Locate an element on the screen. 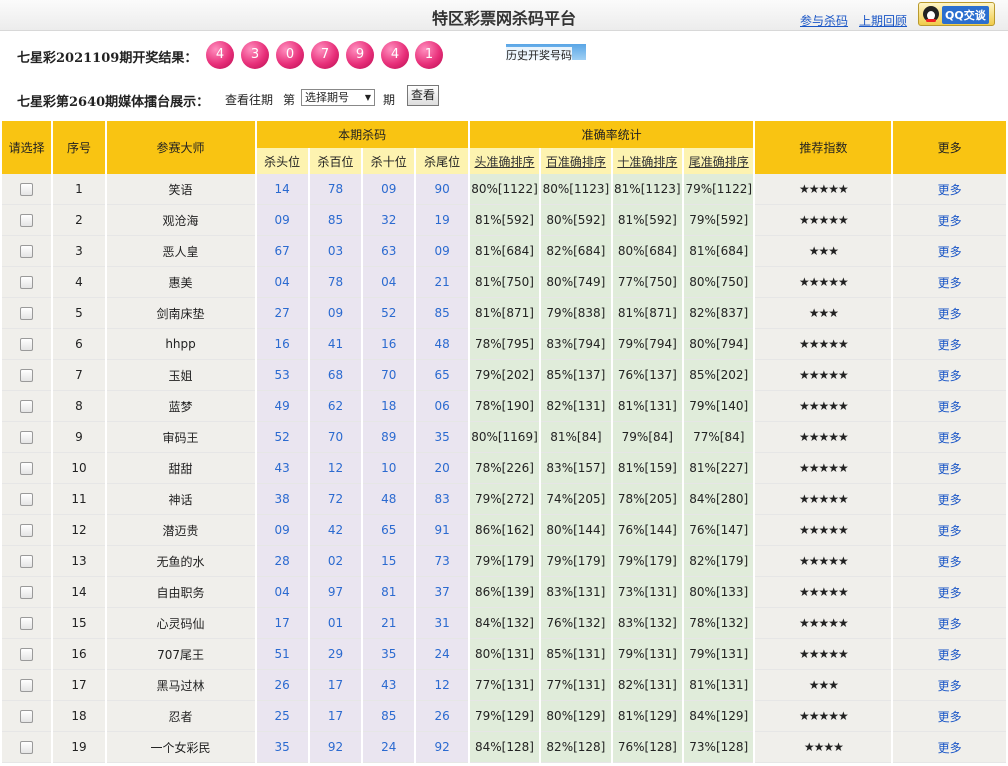 The height and width of the screenshot is (766, 1008). sort-head-accuracy: 头准确排序 is located at coordinates (504, 161).